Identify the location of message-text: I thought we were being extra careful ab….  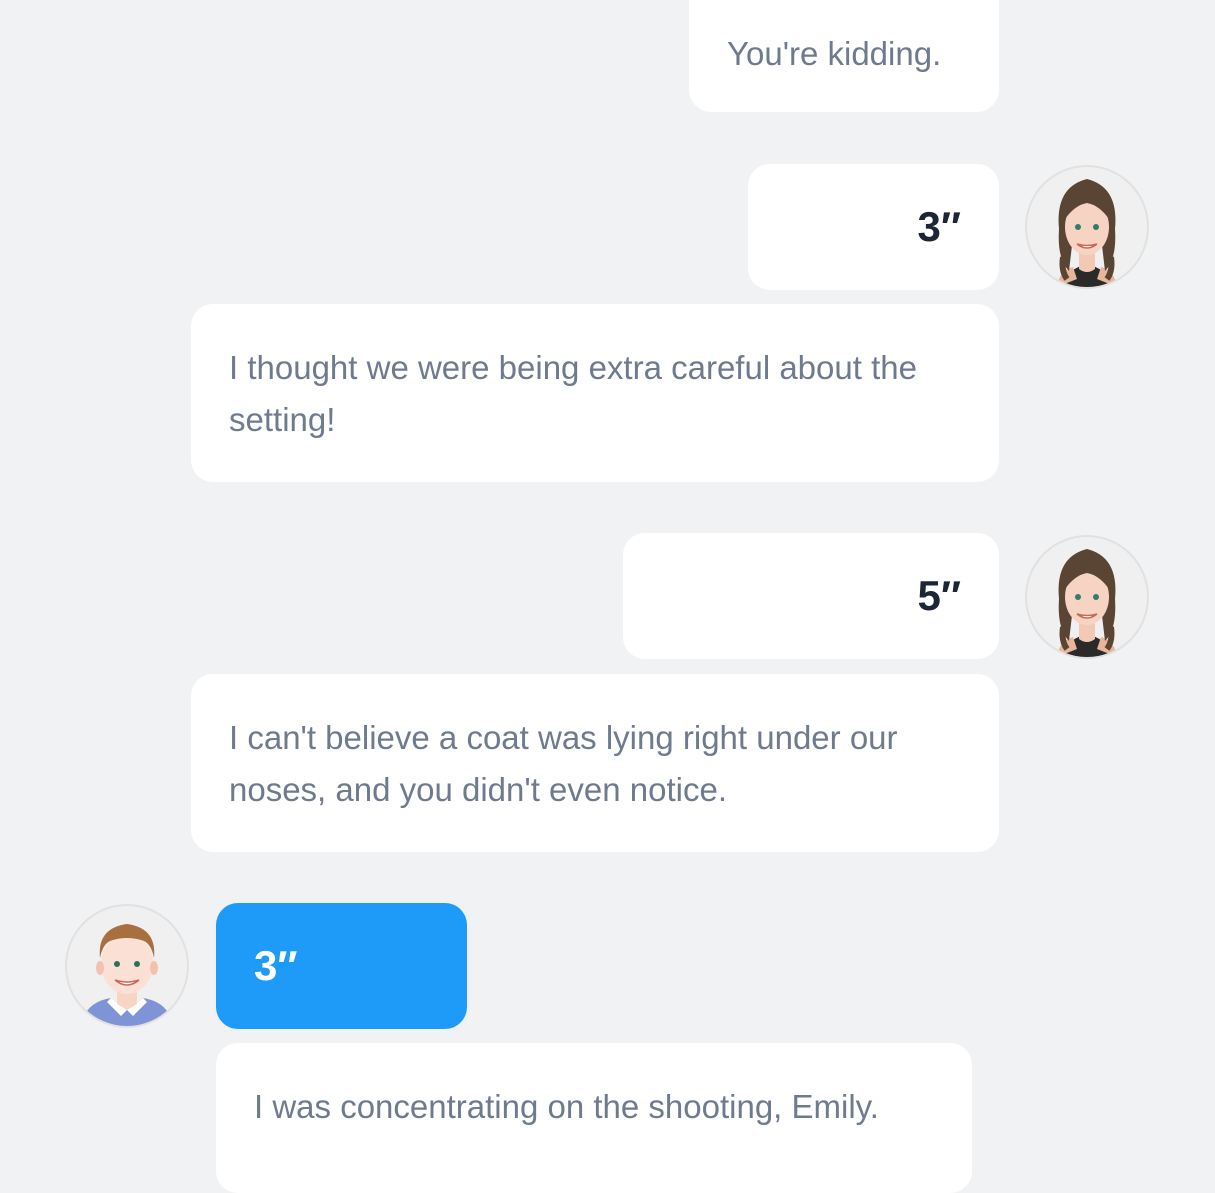
(573, 393).